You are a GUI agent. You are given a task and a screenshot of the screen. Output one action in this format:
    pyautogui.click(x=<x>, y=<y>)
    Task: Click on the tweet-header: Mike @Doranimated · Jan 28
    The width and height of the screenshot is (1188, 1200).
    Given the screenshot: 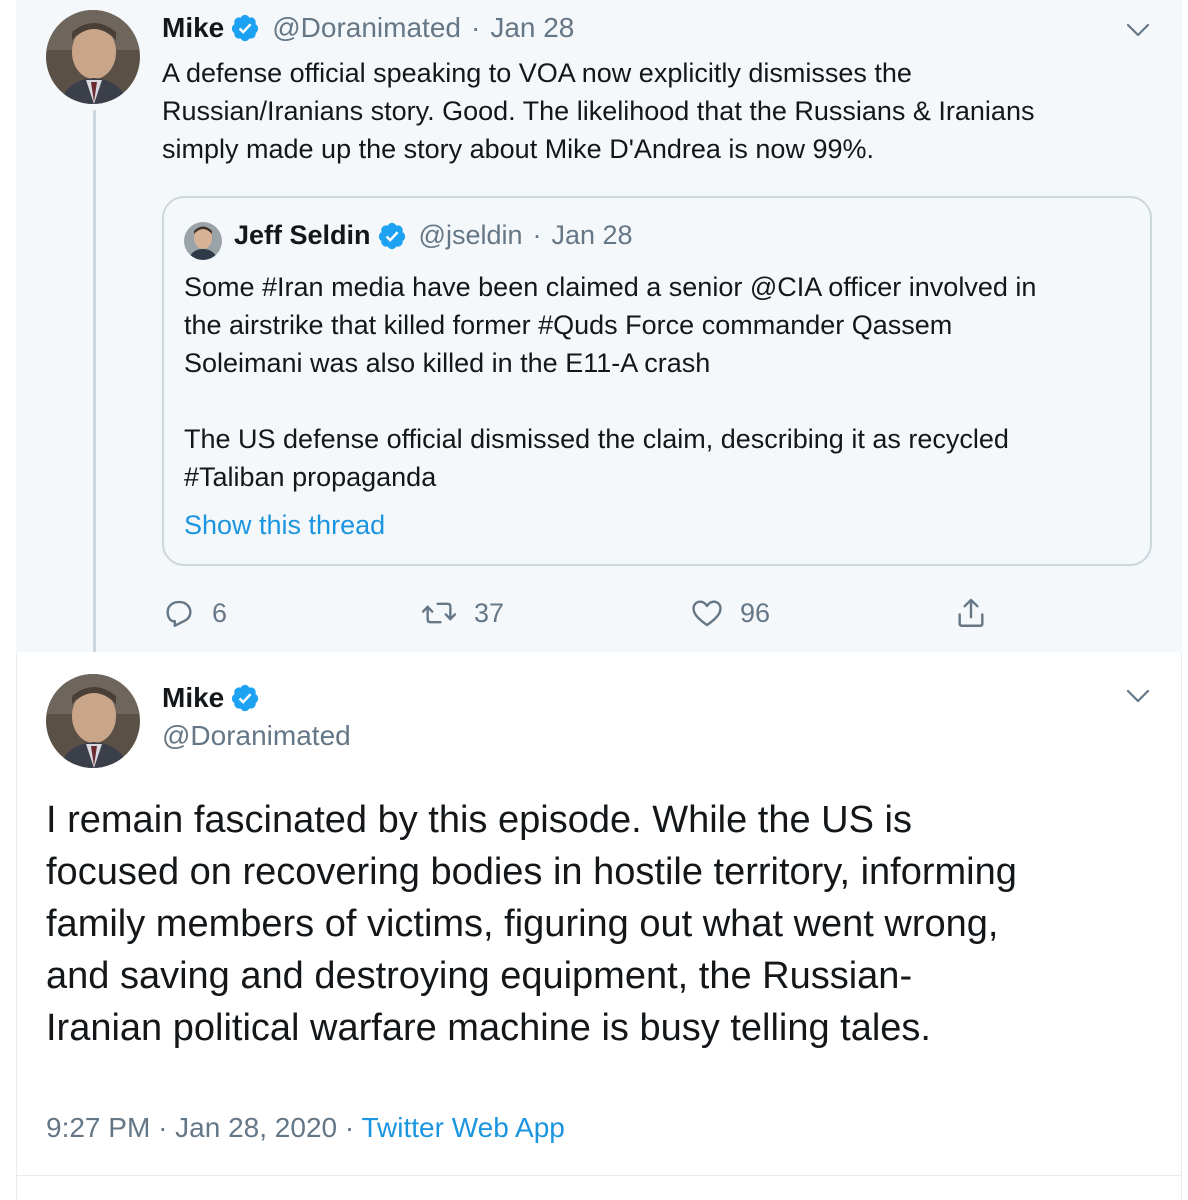 What is the action you would take?
    pyautogui.click(x=368, y=28)
    